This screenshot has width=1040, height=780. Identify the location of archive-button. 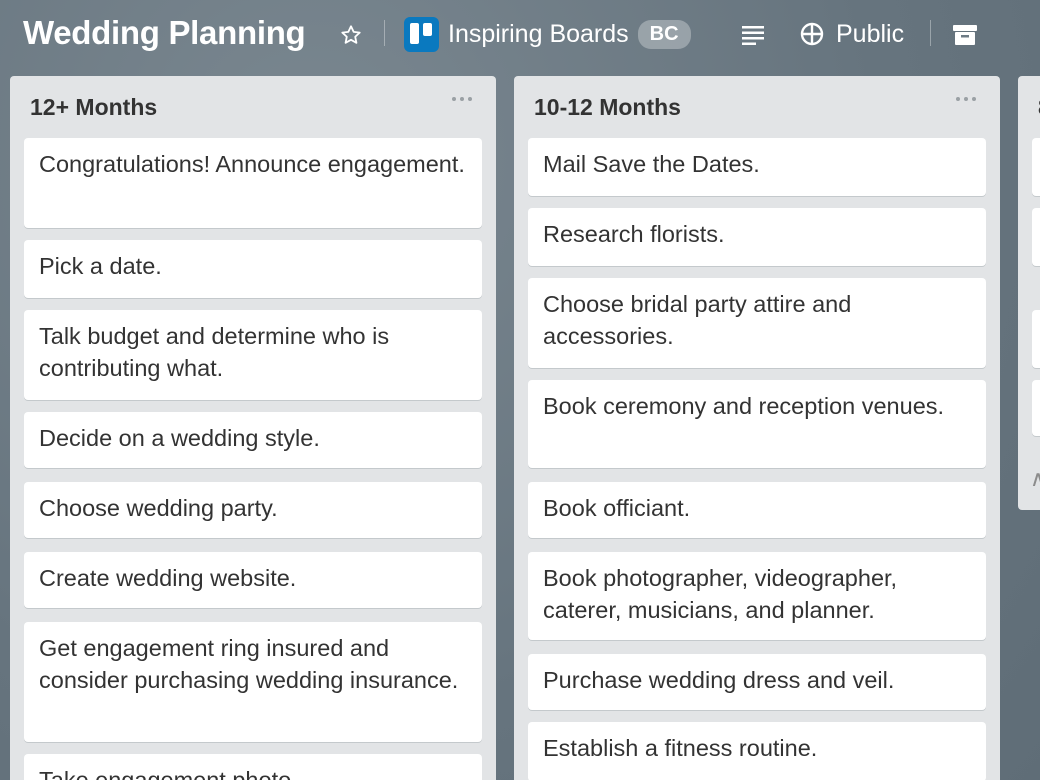
(965, 35).